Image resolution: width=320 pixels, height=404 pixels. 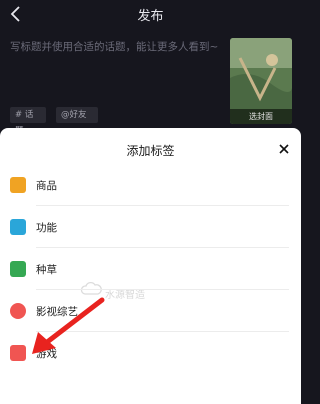 What do you see at coordinates (18, 227) in the screenshot?
I see `link-icon` at bounding box center [18, 227].